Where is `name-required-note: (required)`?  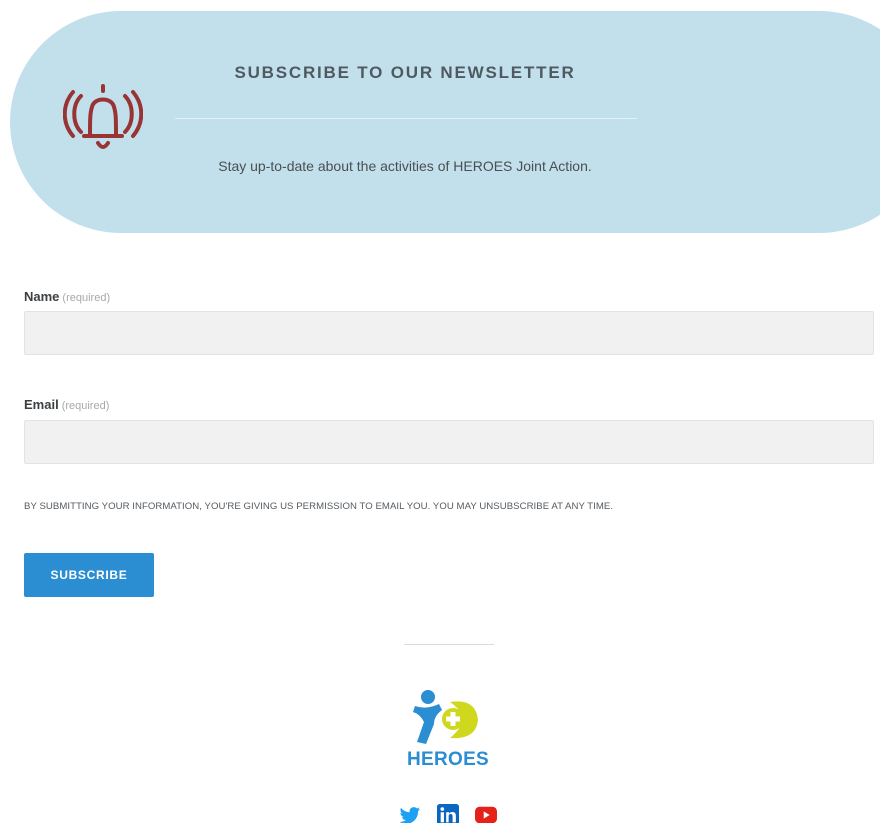 name-required-note: (required) is located at coordinates (86, 298).